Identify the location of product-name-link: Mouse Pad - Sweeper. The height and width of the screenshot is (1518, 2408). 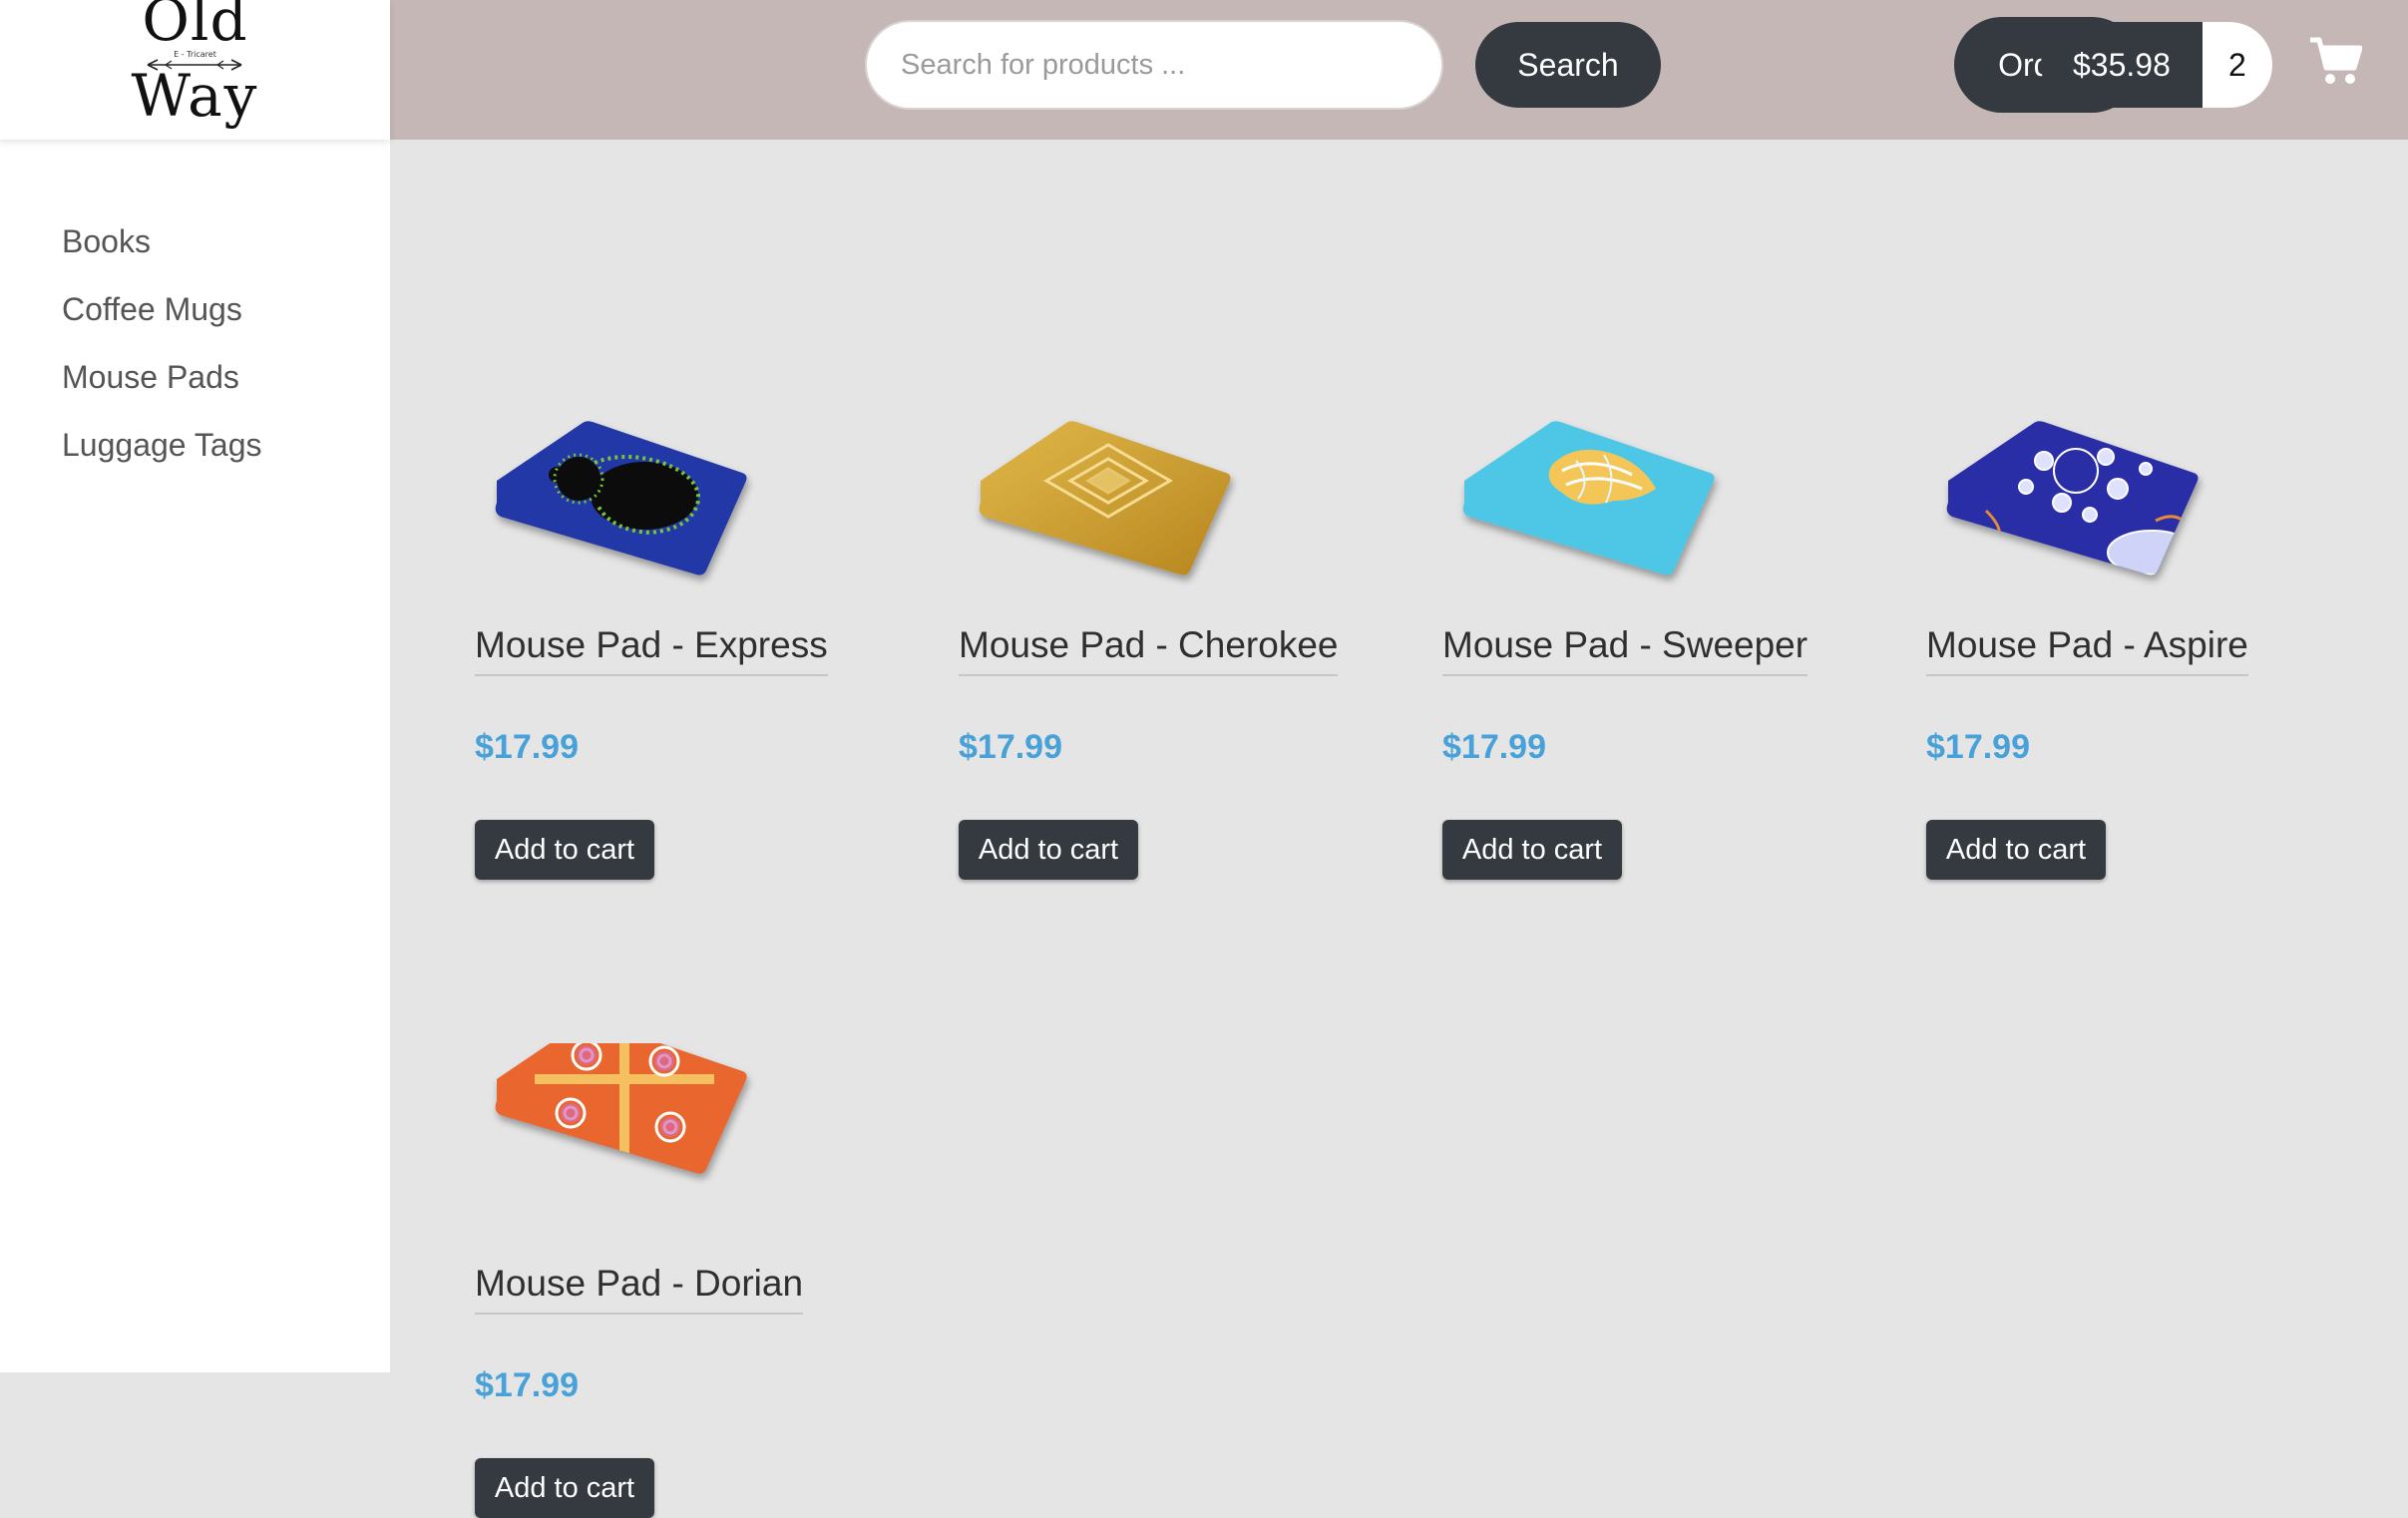
(1625, 650).